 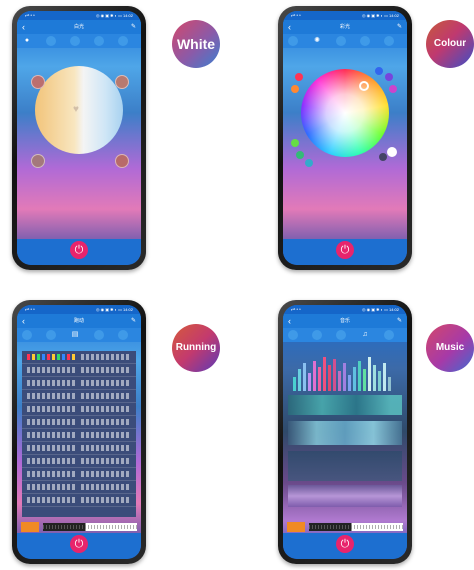 What do you see at coordinates (450, 348) in the screenshot?
I see `music-badge: Music` at bounding box center [450, 348].